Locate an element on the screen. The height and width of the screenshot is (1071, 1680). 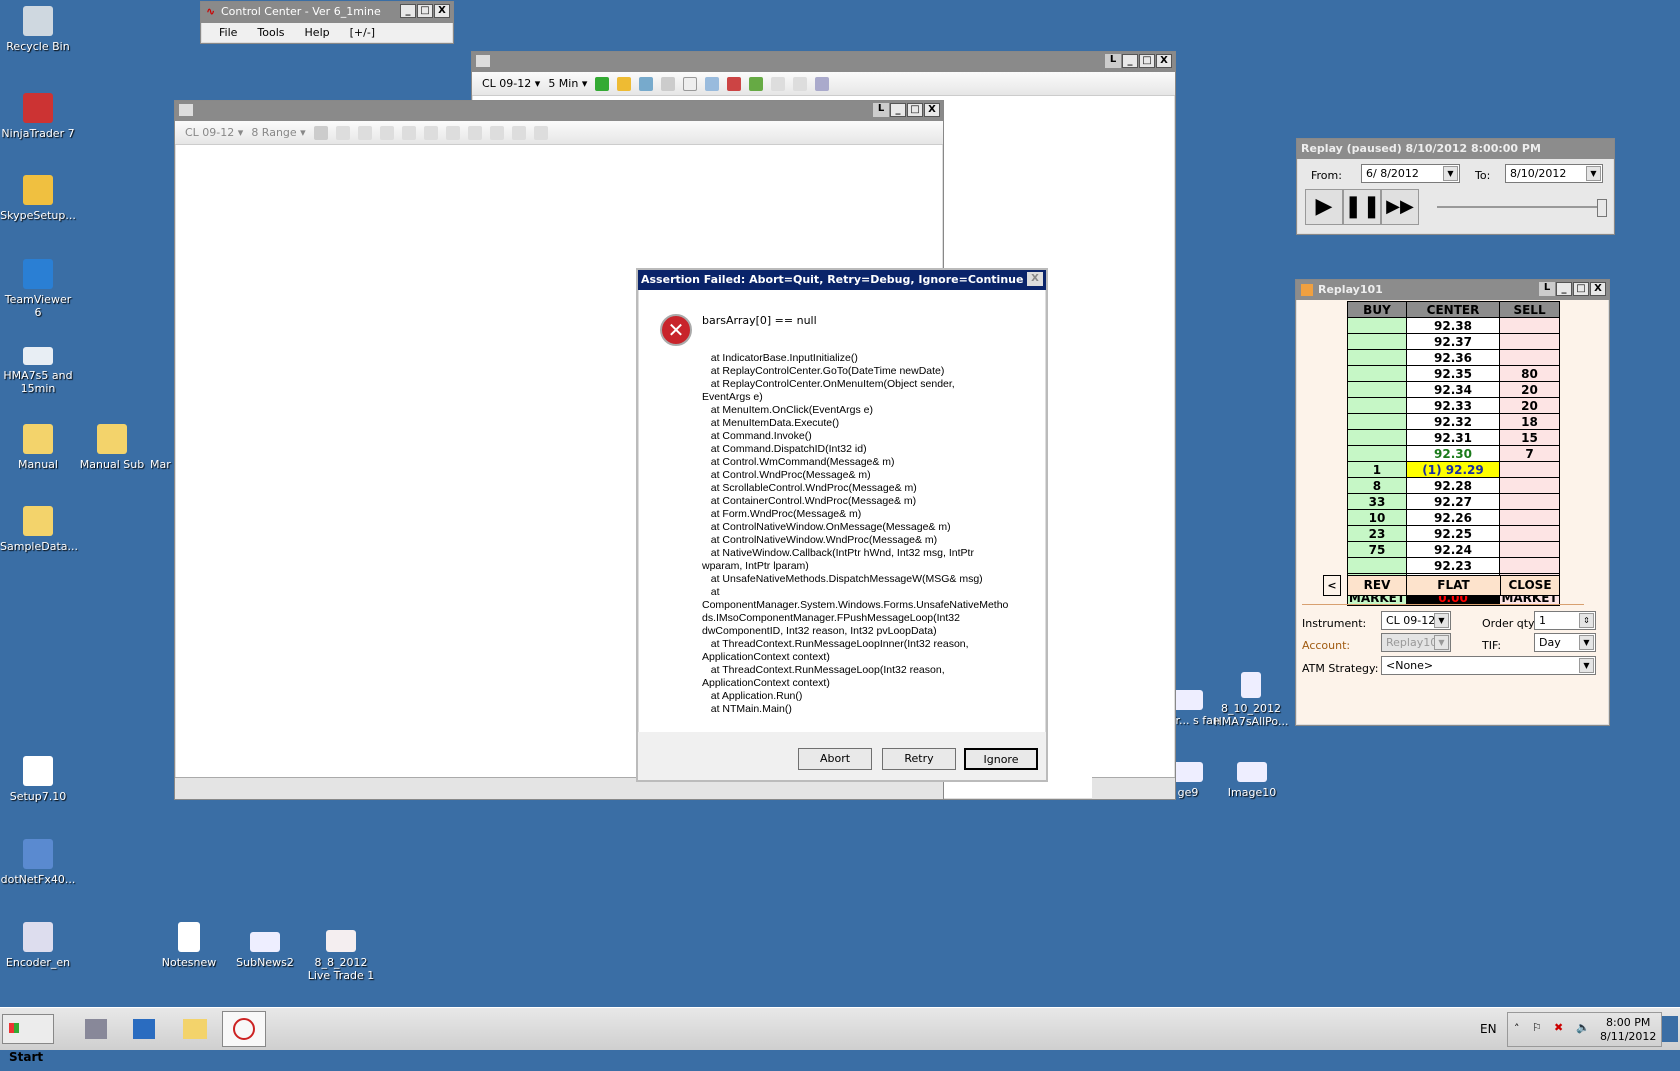
price-cell: 92.25 is located at coordinates (1453, 533).